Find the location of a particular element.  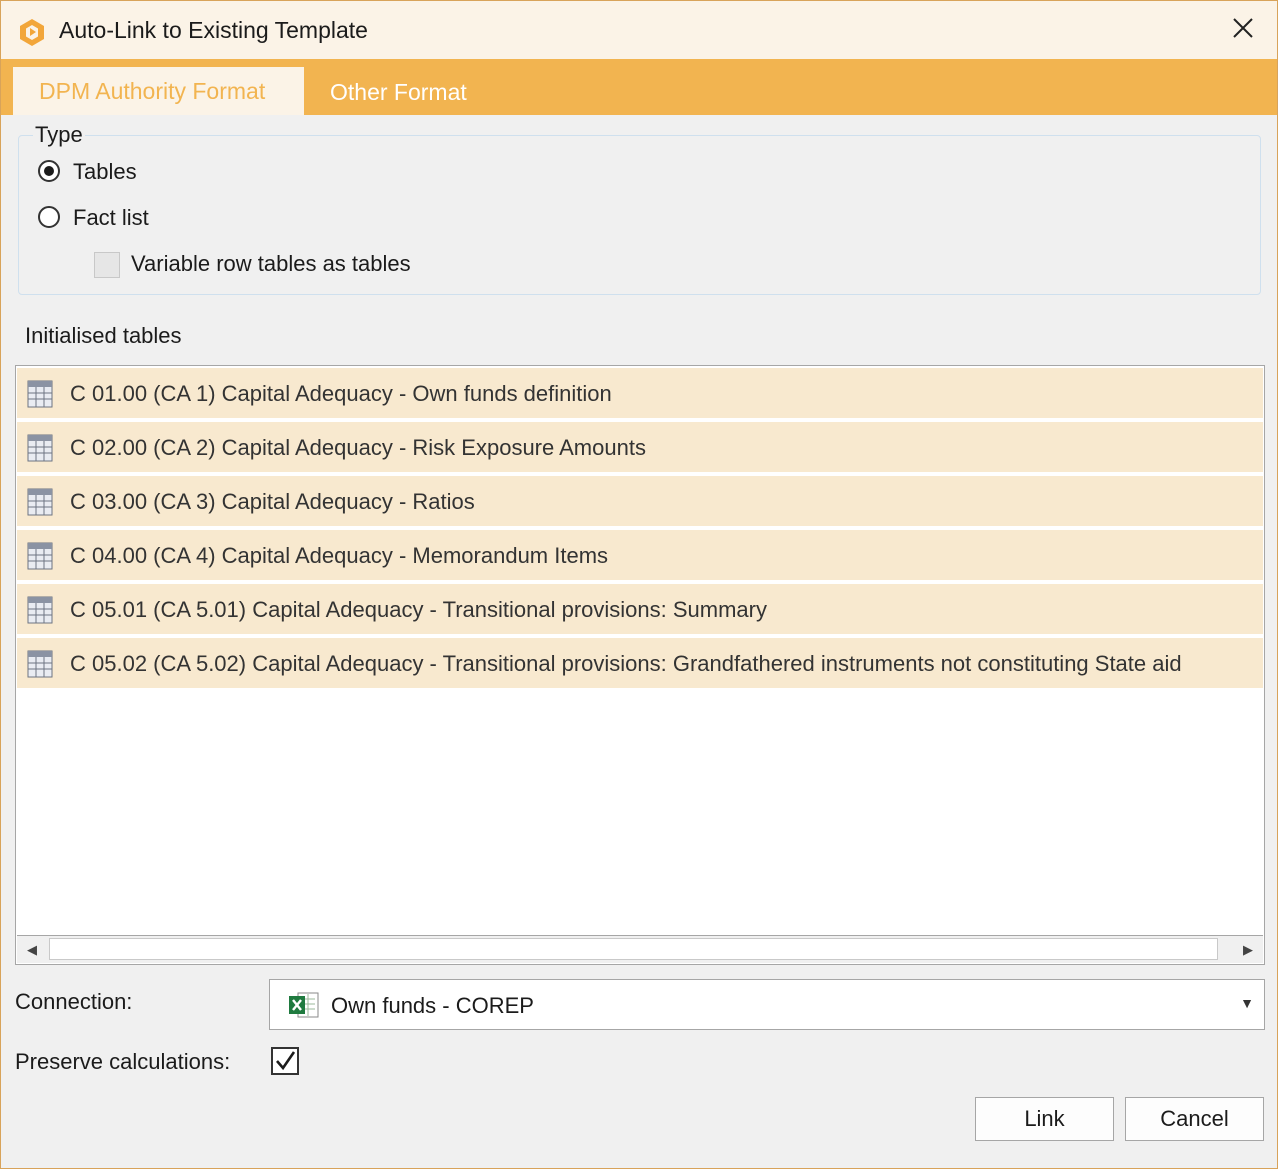

tab-strip: DPM Authority Format Other Format is located at coordinates (639, 87).